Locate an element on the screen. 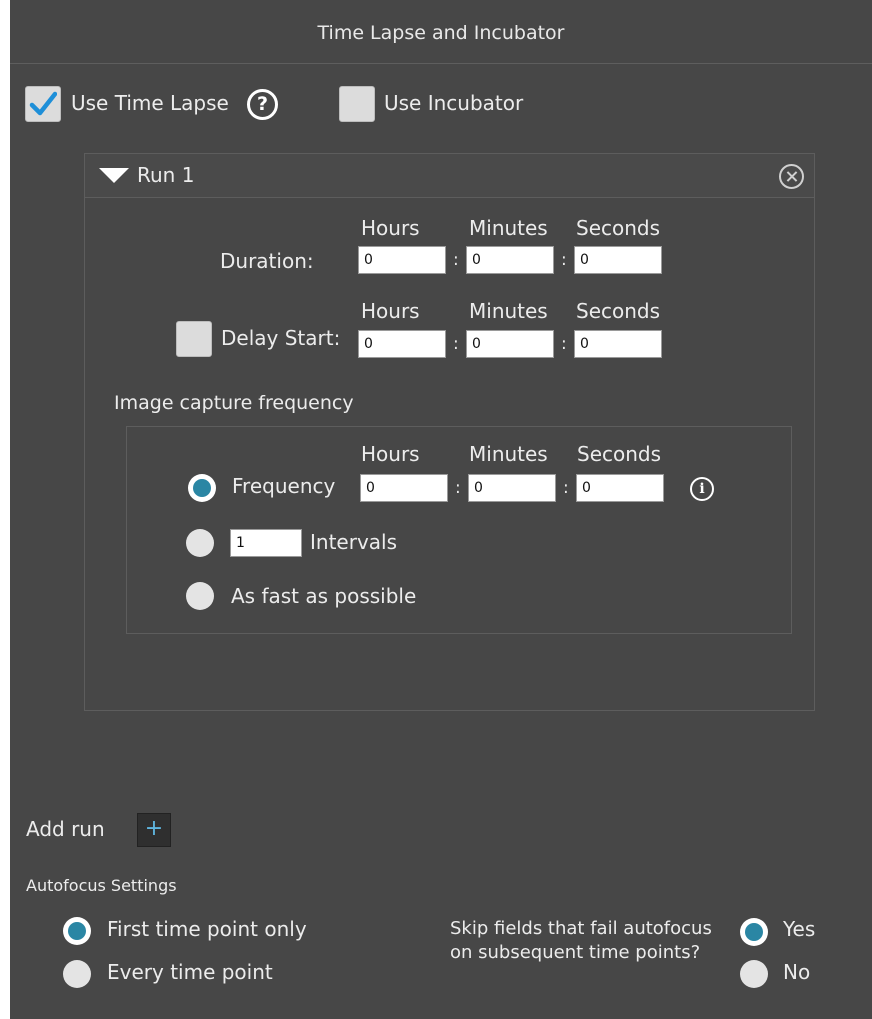 This screenshot has width=872, height=1019. use-time-lapse-checkbox is located at coordinates (43, 104).